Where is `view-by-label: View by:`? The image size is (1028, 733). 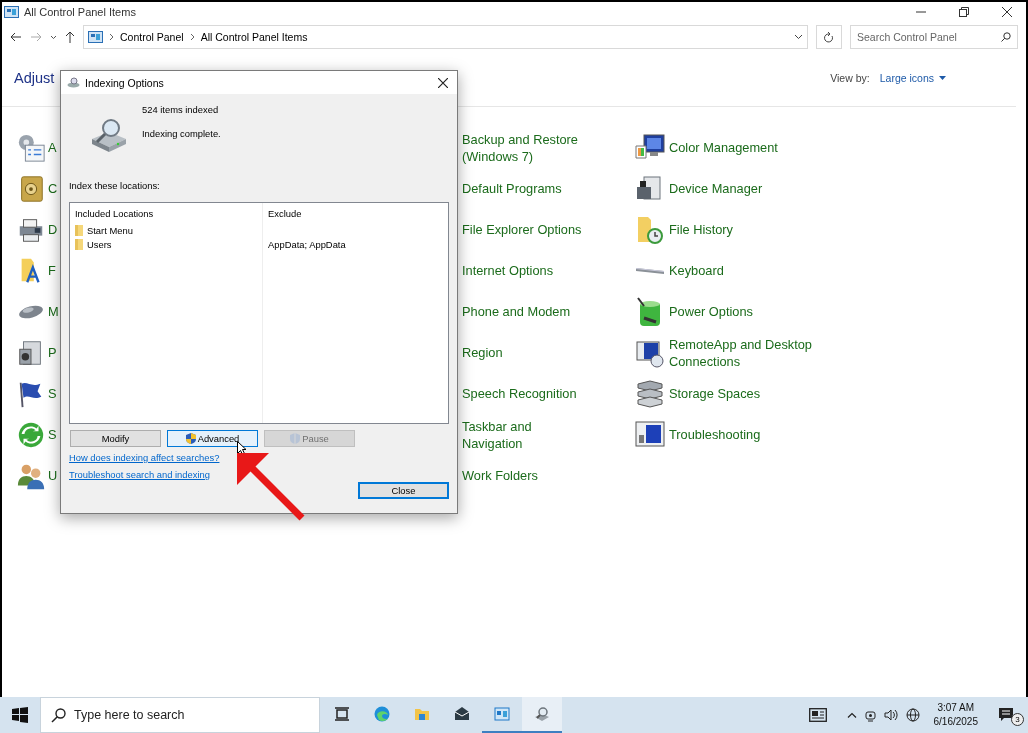
view-by-label: View by: is located at coordinates (850, 78).